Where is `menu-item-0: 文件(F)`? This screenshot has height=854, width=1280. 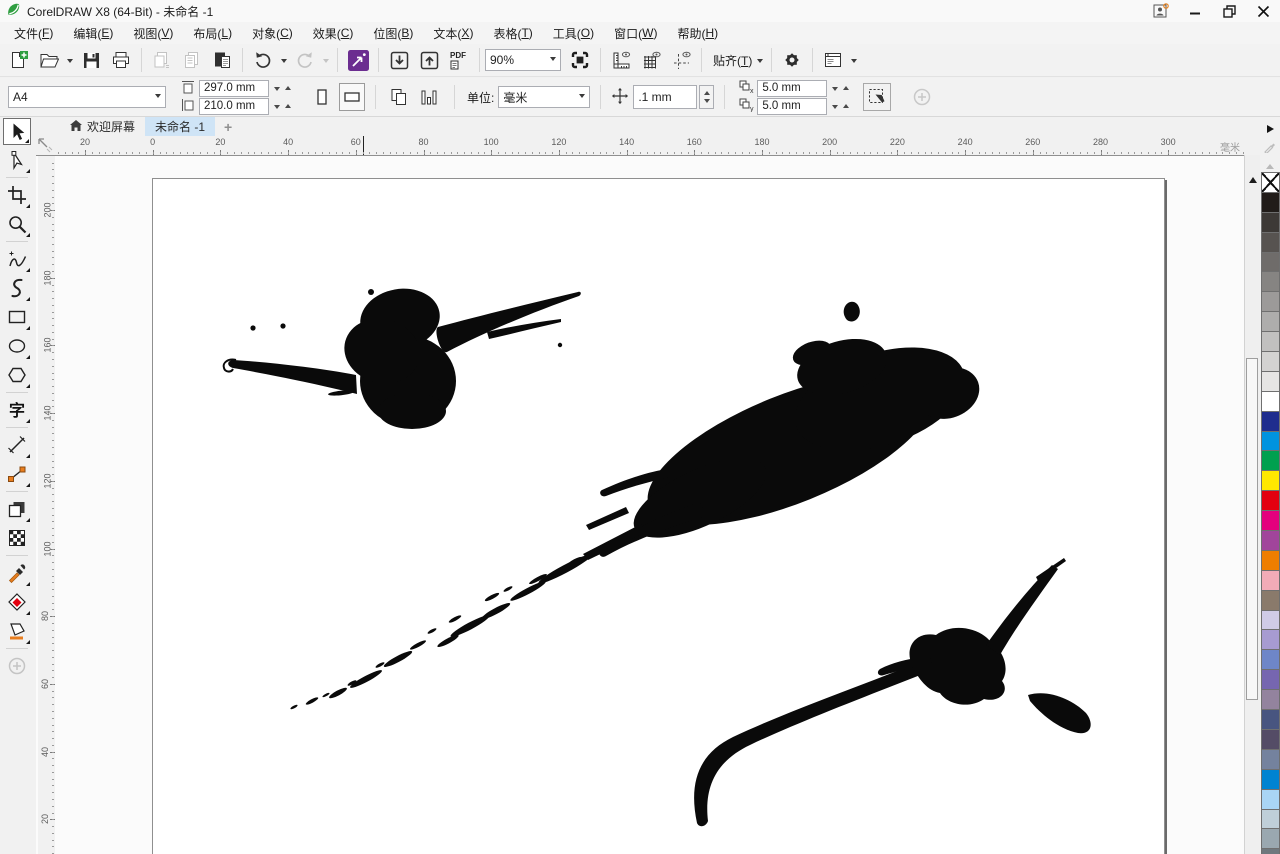 menu-item-0: 文件(F) is located at coordinates (33, 33).